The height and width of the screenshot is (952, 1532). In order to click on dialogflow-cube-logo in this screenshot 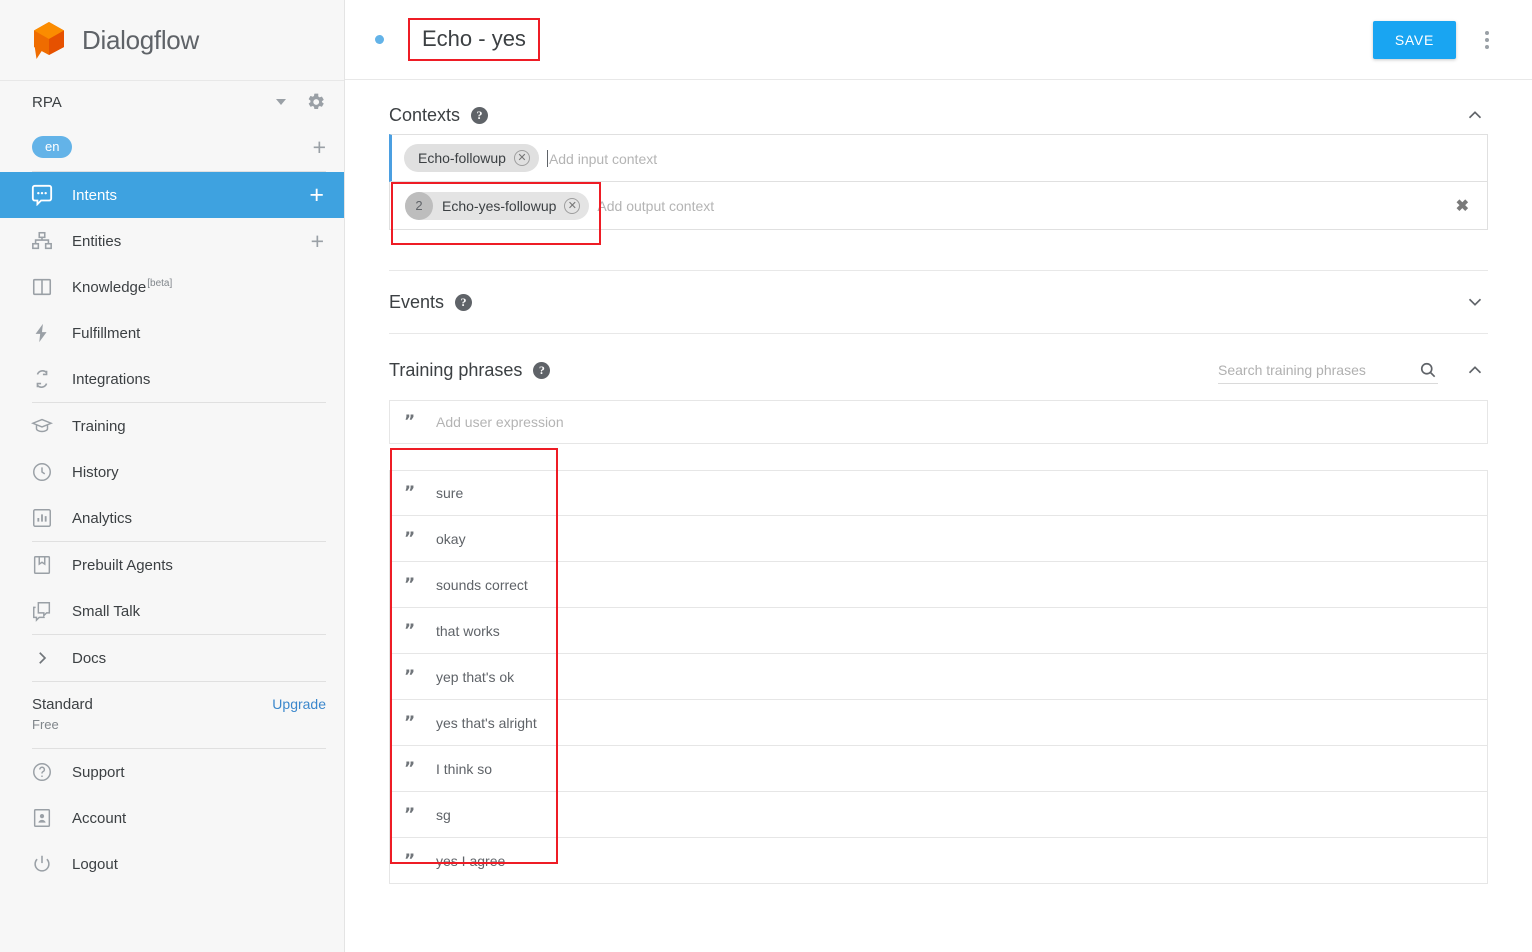, I will do `click(49, 40)`.